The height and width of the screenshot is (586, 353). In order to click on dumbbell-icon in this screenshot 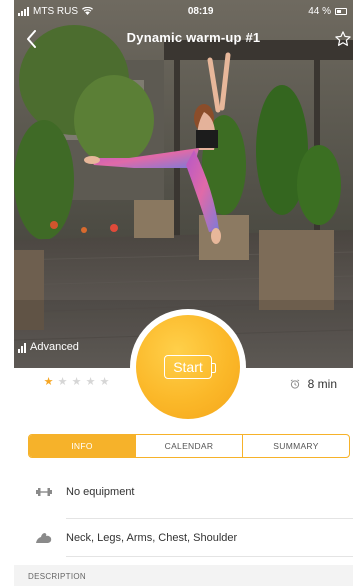, I will do `click(44, 492)`.